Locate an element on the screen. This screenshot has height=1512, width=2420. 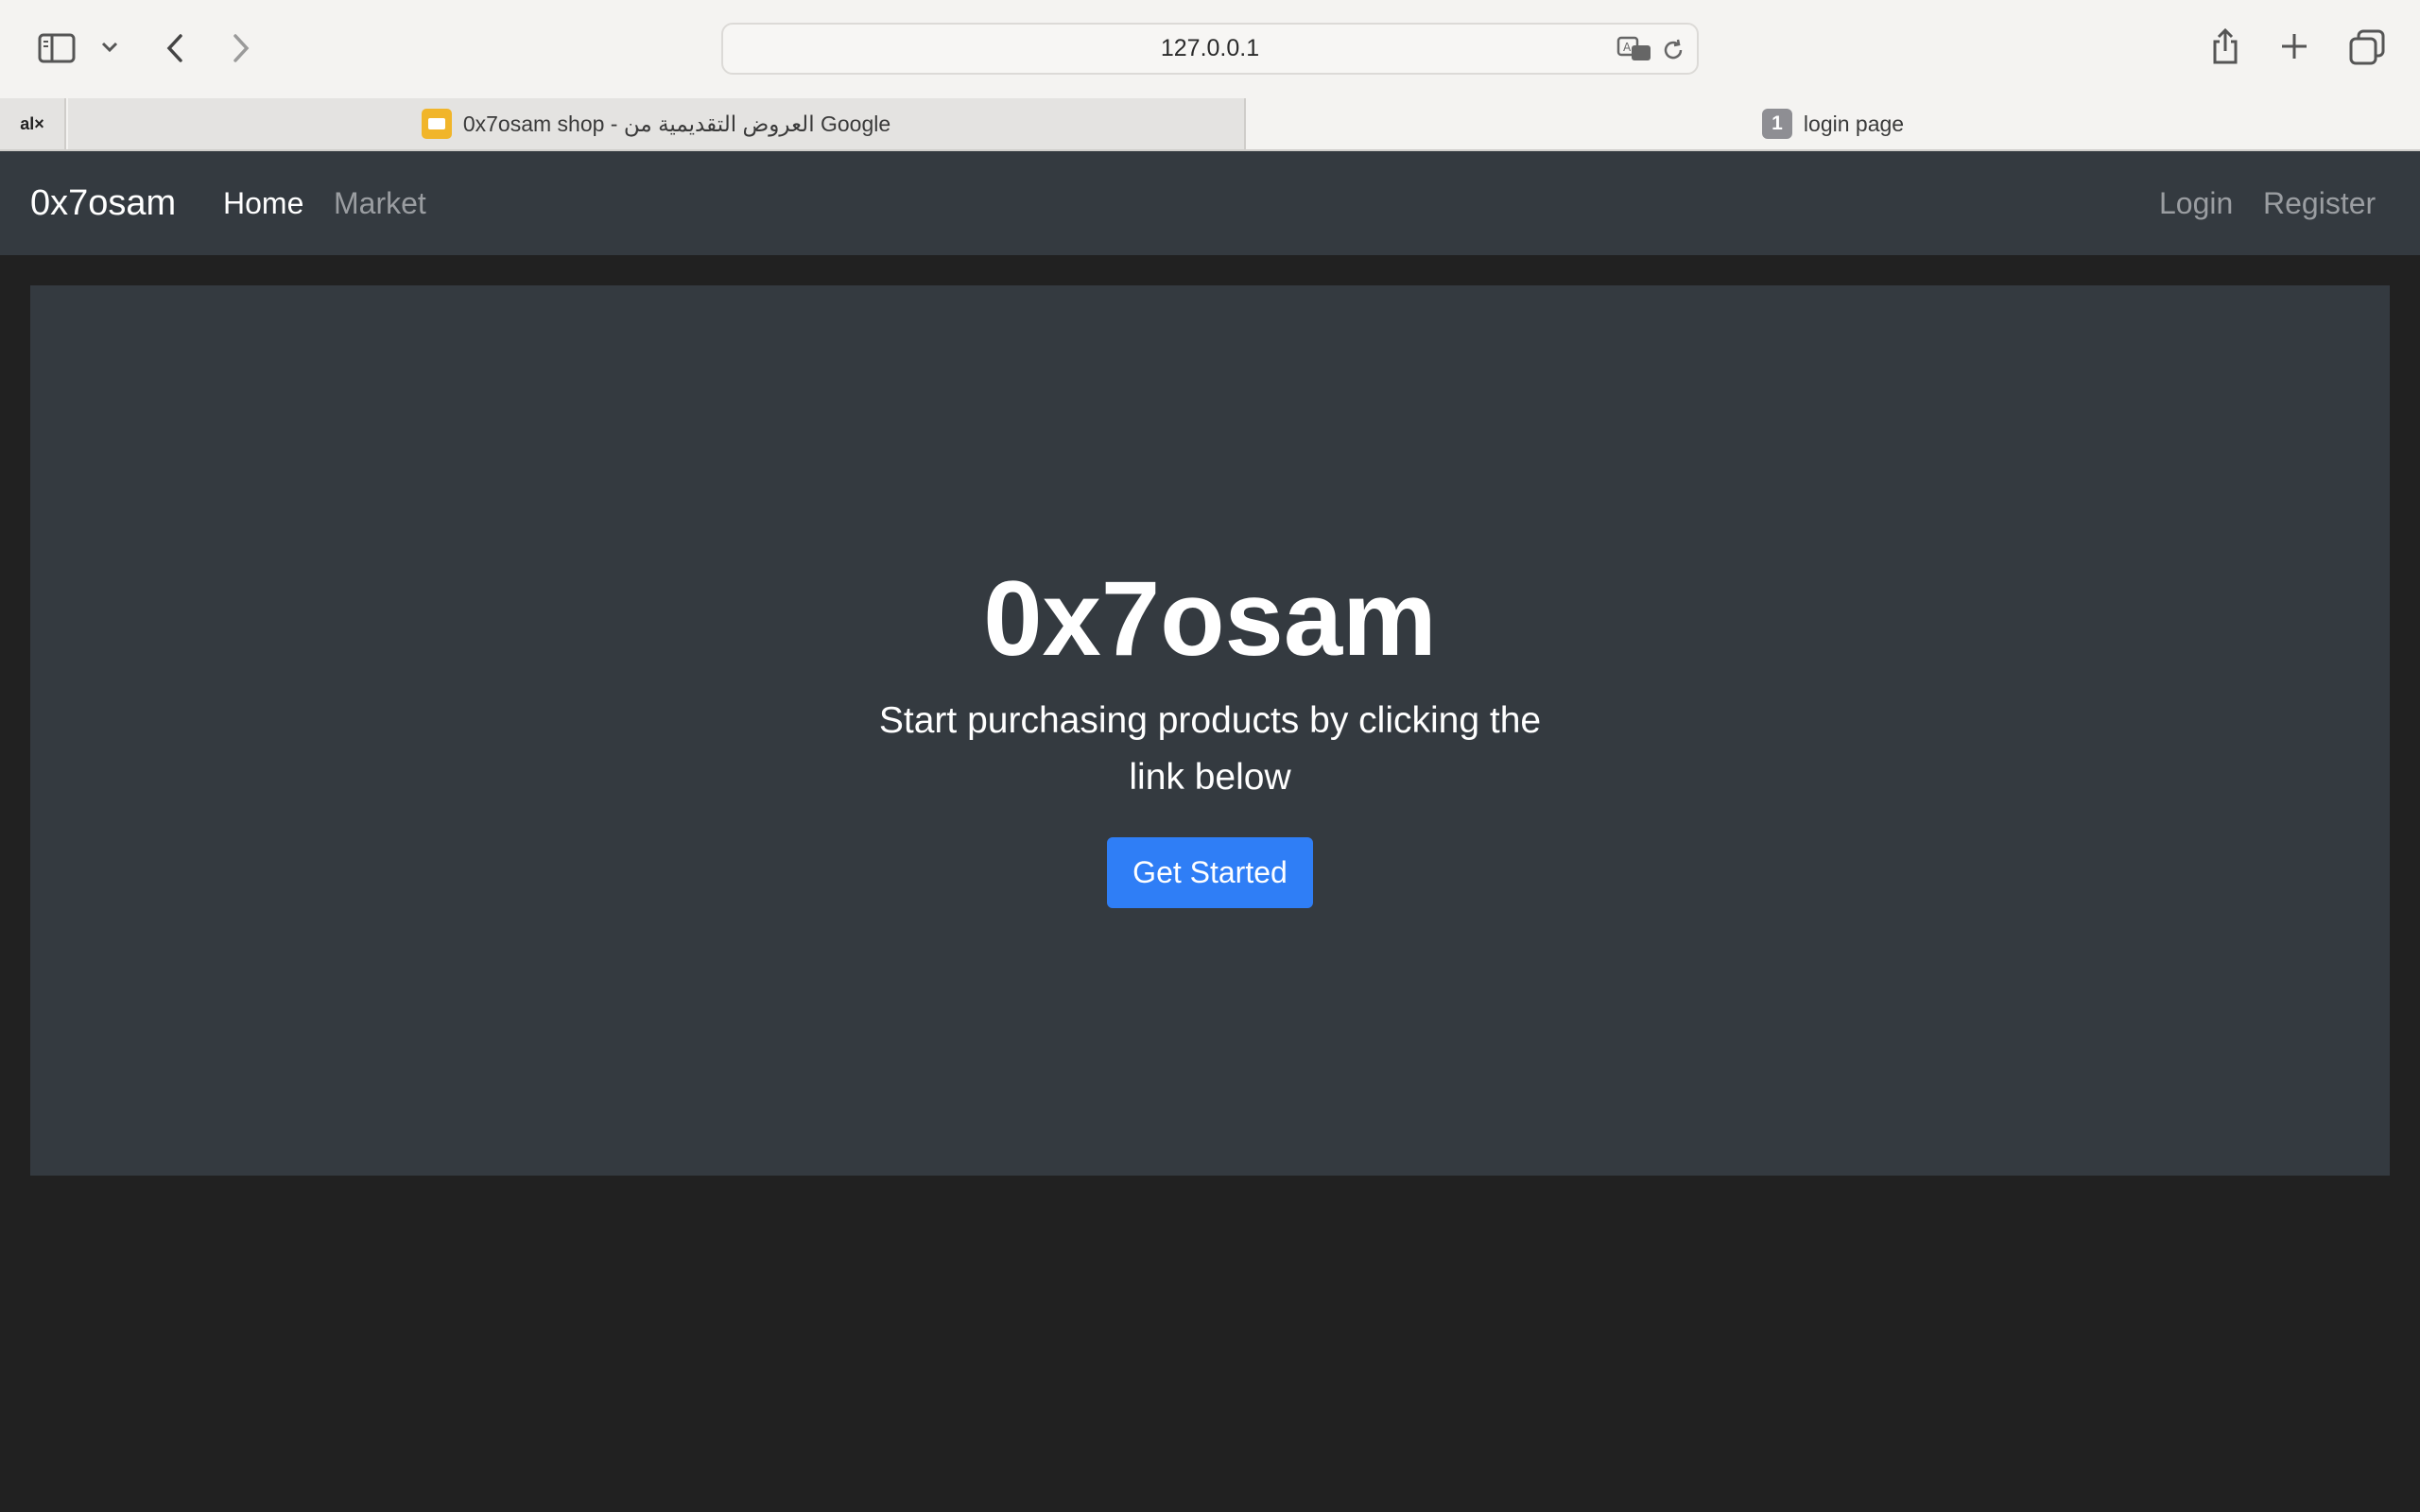
svg-text: A is located at coordinates (1627, 47).